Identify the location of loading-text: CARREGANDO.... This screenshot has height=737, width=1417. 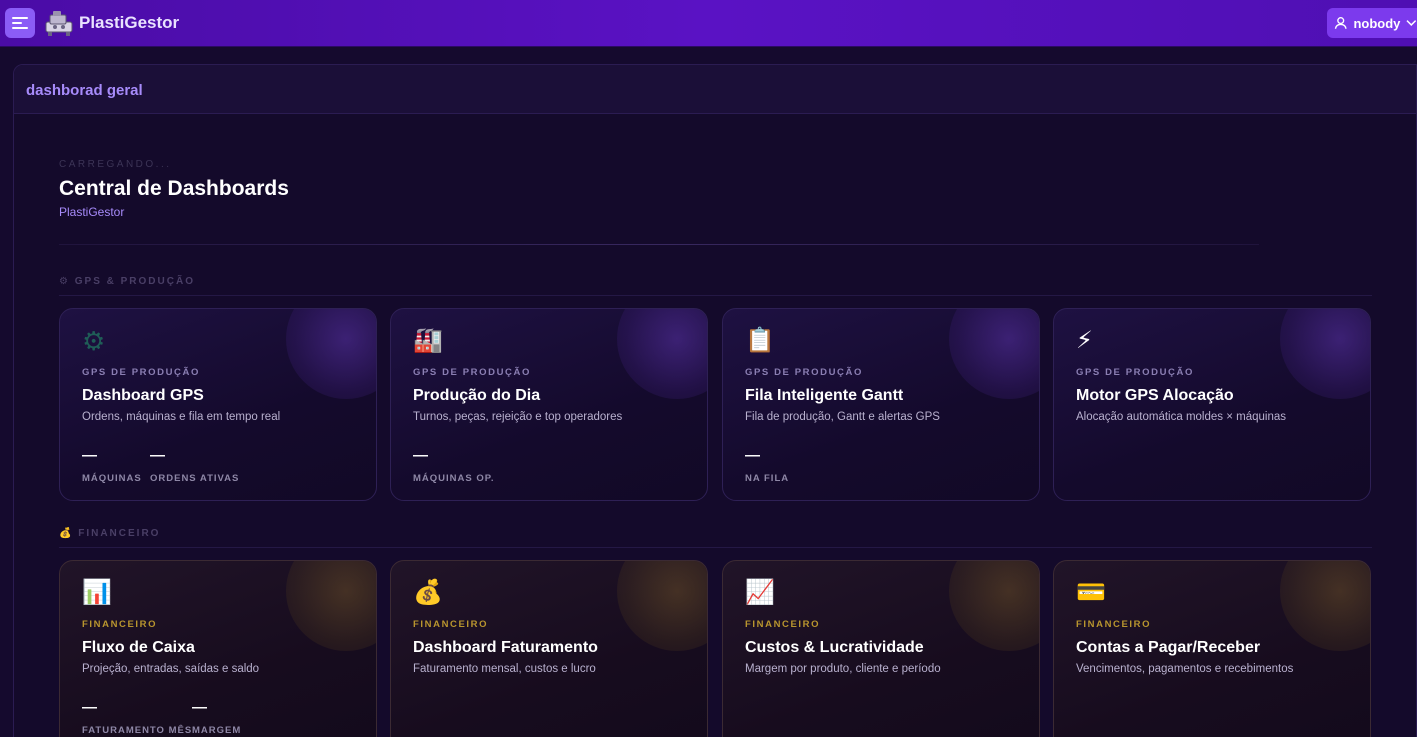
(115, 164).